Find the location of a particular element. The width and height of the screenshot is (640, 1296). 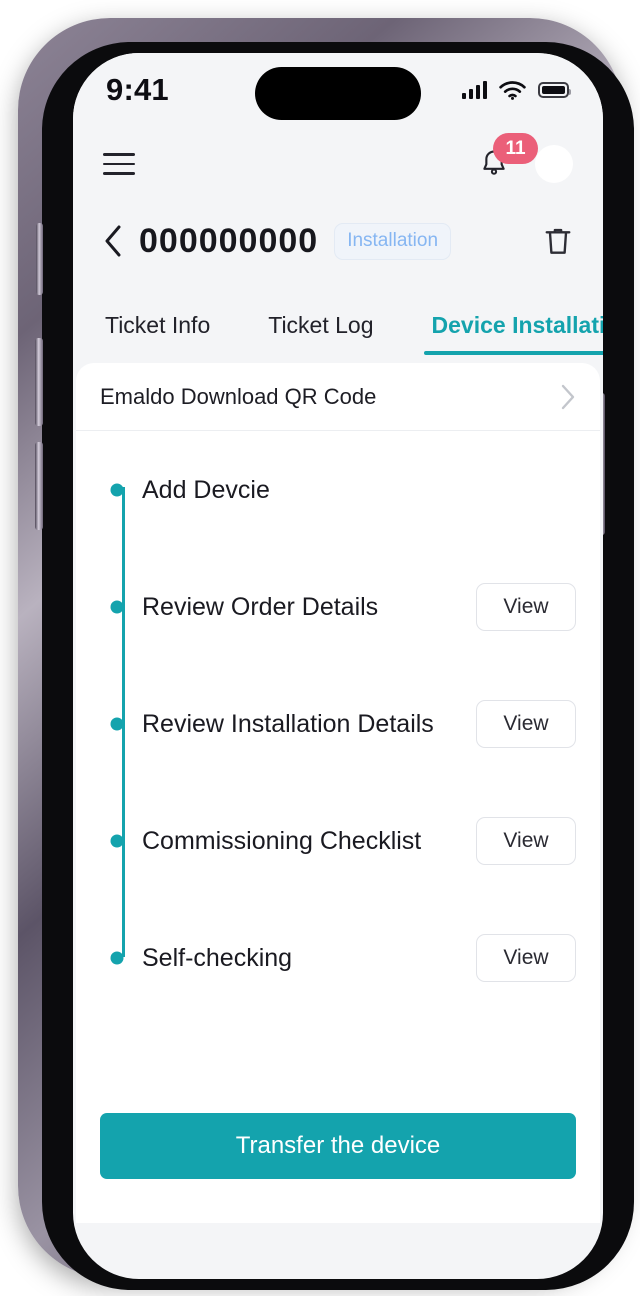

app-bar-actions: 11 is located at coordinates (525, 158).